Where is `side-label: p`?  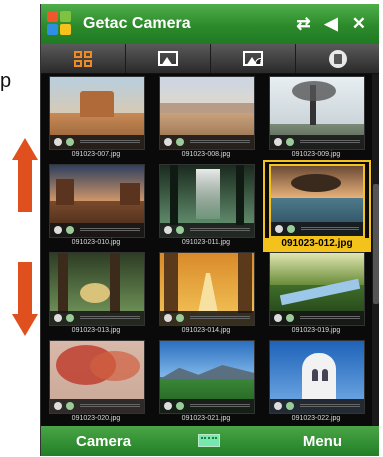 side-label: p is located at coordinates (6, 81).